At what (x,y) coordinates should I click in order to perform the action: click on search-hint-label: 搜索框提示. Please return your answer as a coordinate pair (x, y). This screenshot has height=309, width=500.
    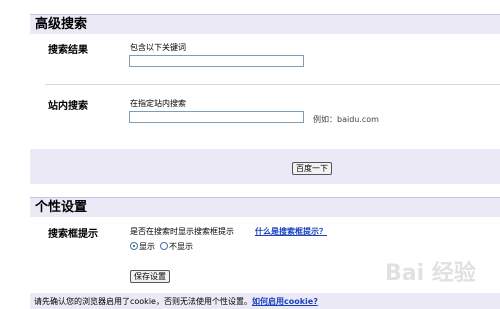
    Looking at the image, I should click on (73, 234).